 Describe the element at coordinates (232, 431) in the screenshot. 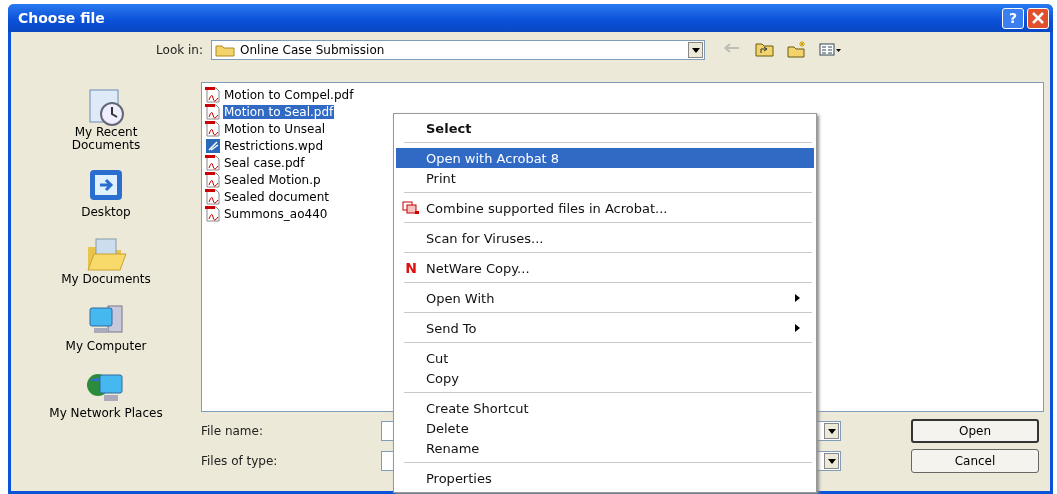

I see `file-name-label: File name:` at that location.